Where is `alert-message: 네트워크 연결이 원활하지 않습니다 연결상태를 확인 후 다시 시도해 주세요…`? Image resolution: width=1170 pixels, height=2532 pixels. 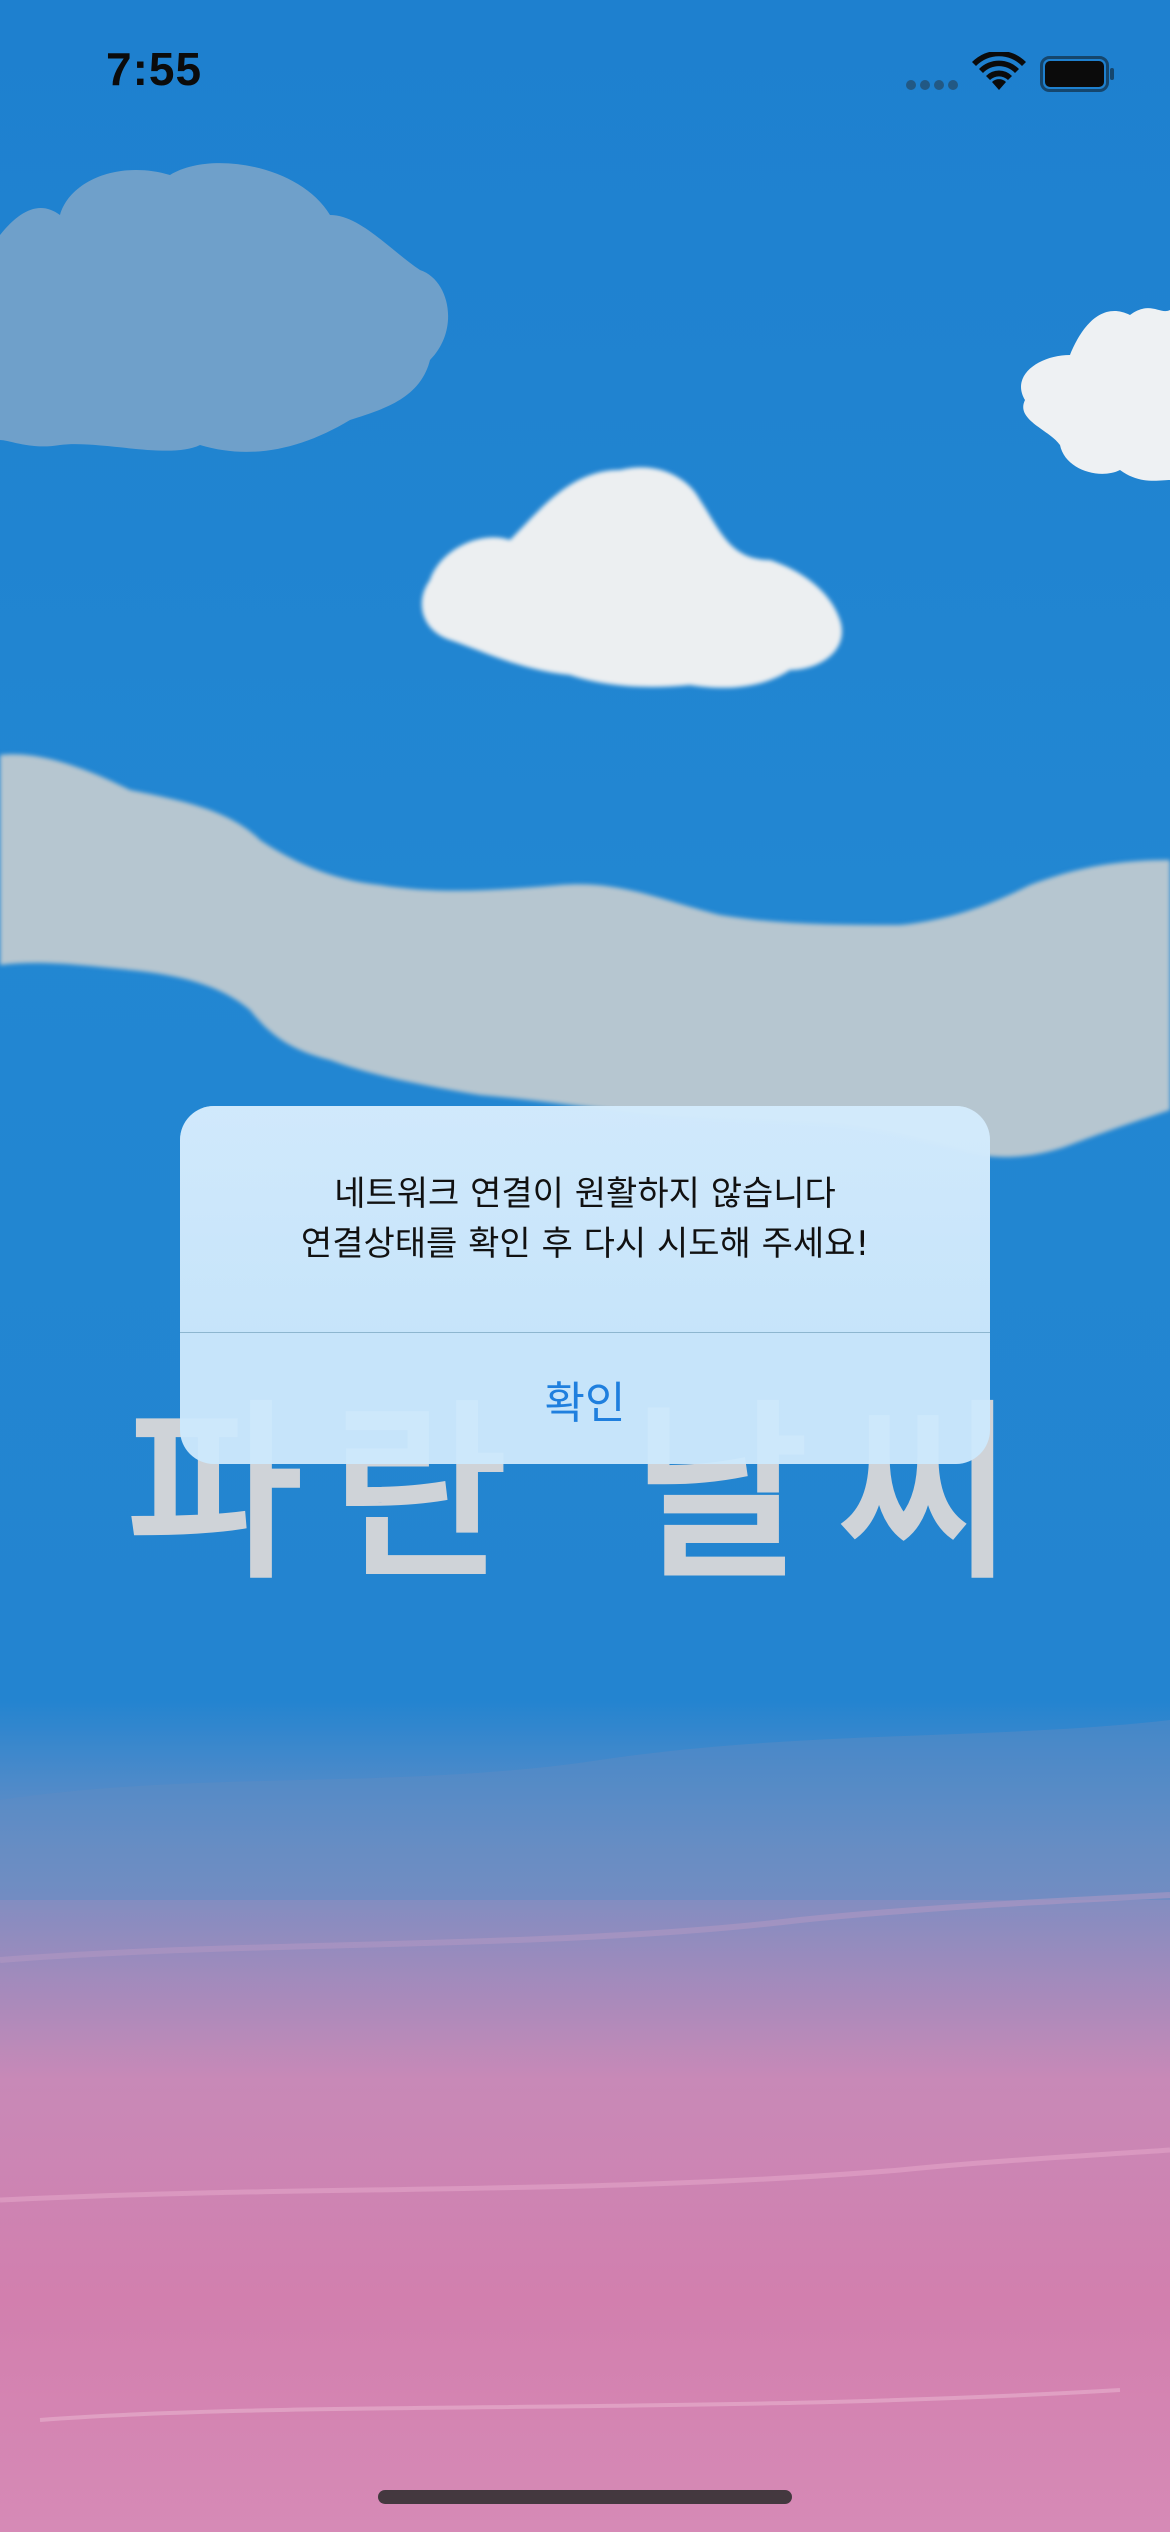
alert-message: 네트워크 연결이 원활하지 않습니다 연결상태를 확인 후 다시 시도해 주세요… is located at coordinates (585, 1219).